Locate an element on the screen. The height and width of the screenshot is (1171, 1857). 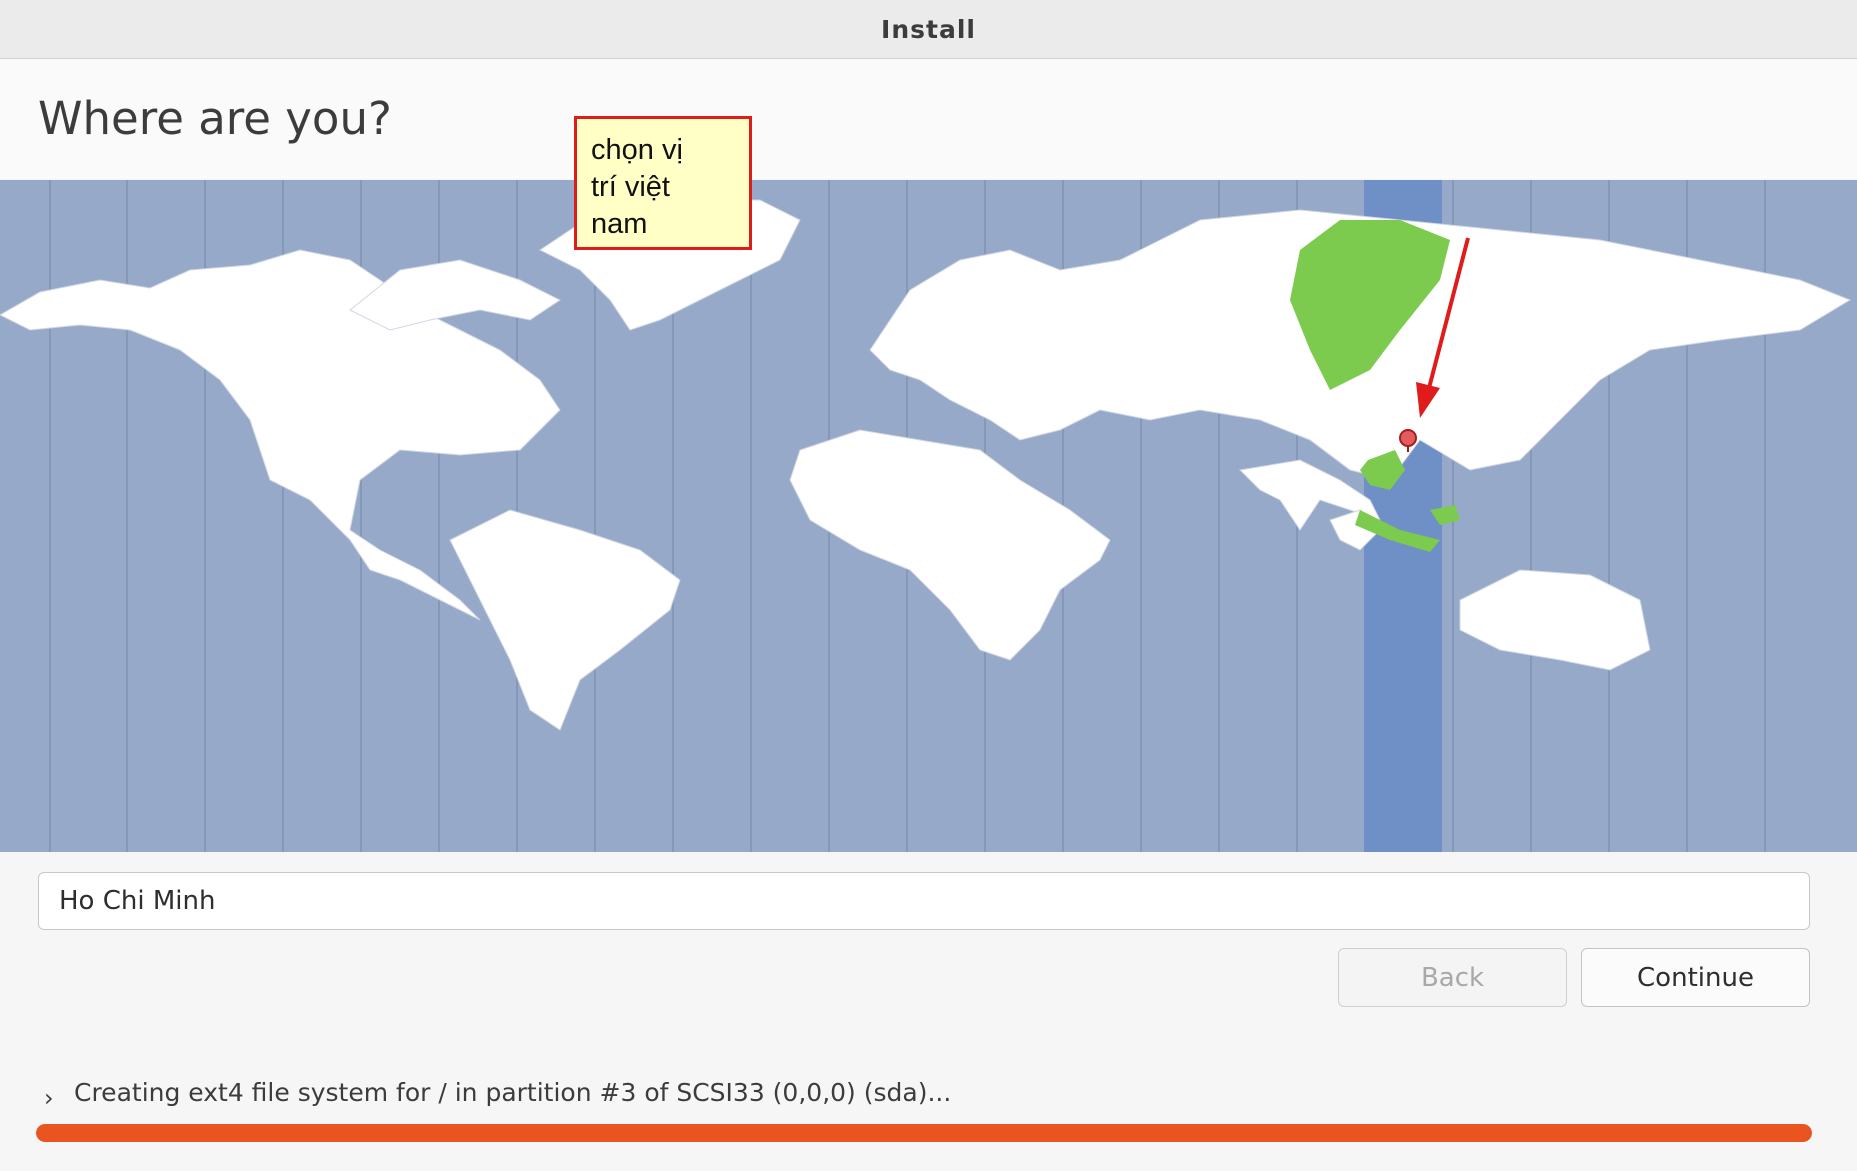
annotation-line: chọn vị is located at coordinates (637, 150).